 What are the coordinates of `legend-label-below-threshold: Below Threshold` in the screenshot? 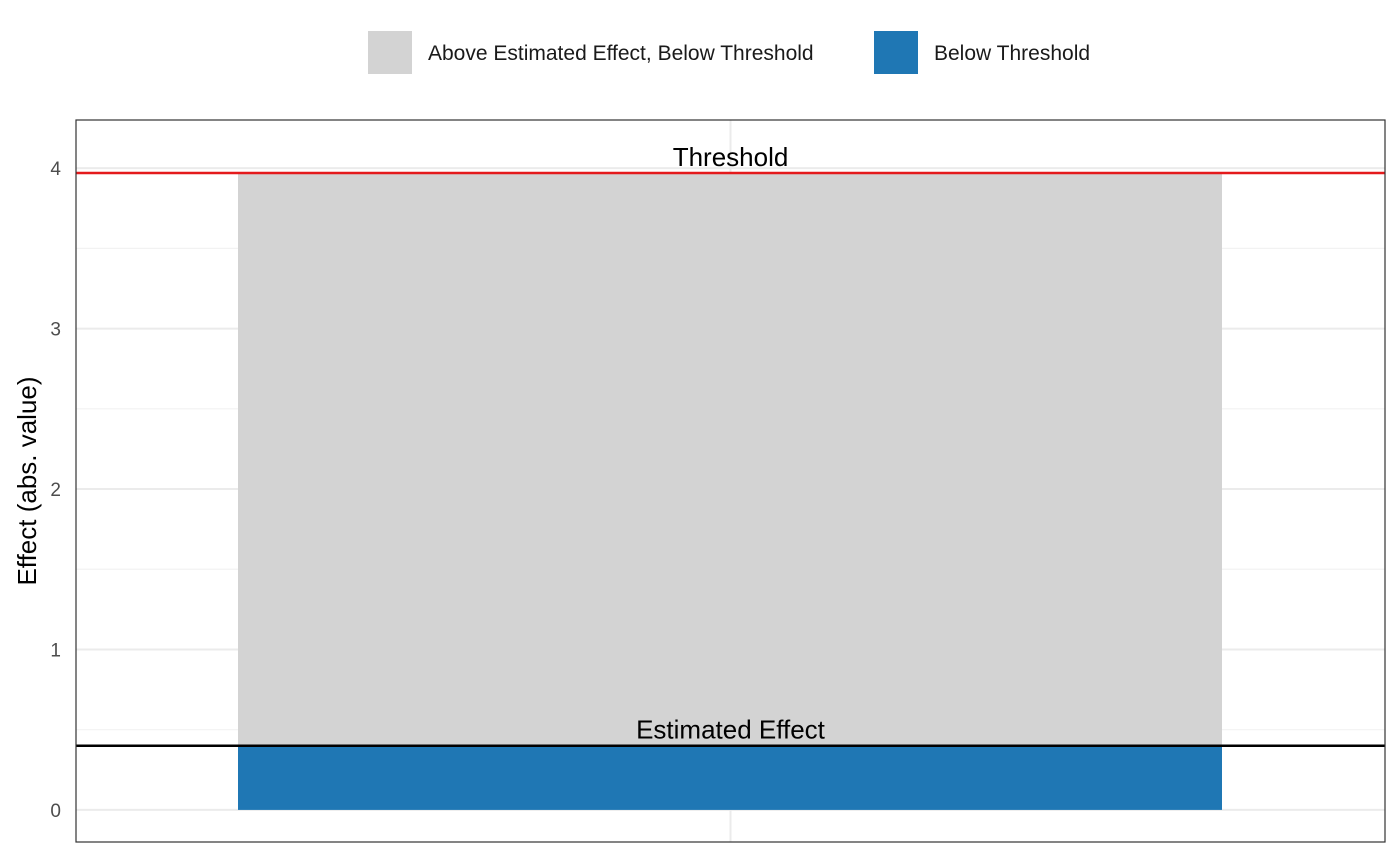 It's located at (1012, 53).